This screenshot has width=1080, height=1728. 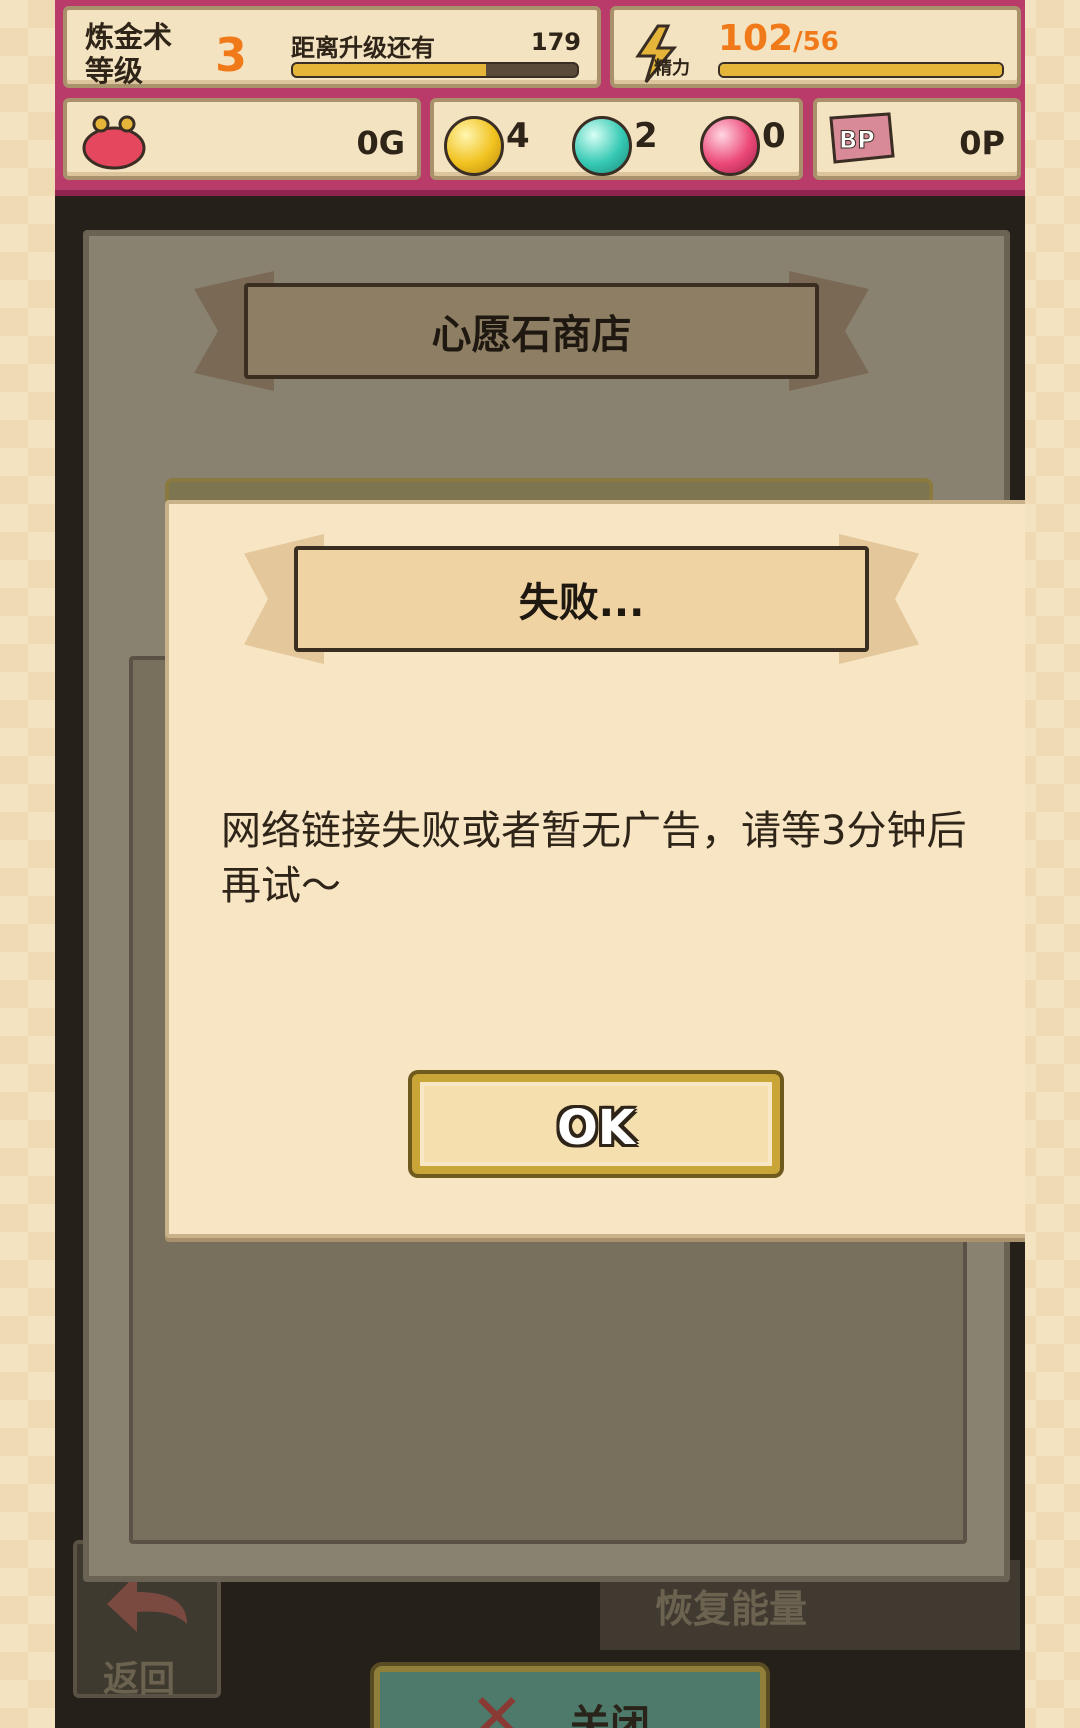 I want to click on alchemy-level-label: 炼金术等级, so click(x=129, y=54).